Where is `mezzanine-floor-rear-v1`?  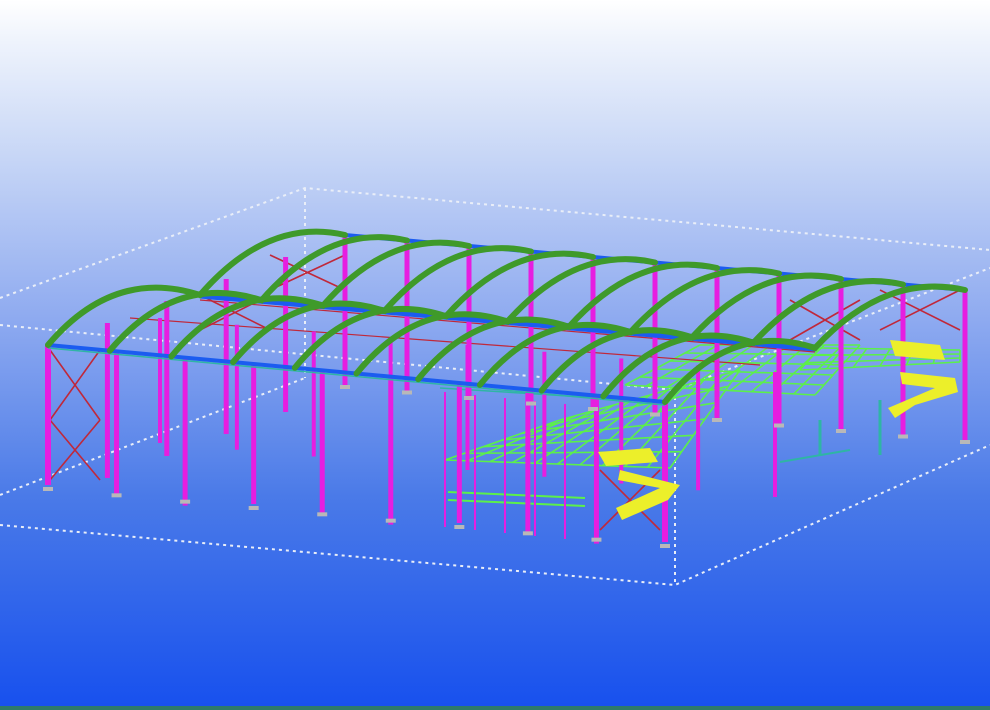
mezzanine-floor-rear-v1 is located at coordinates (732, 381).